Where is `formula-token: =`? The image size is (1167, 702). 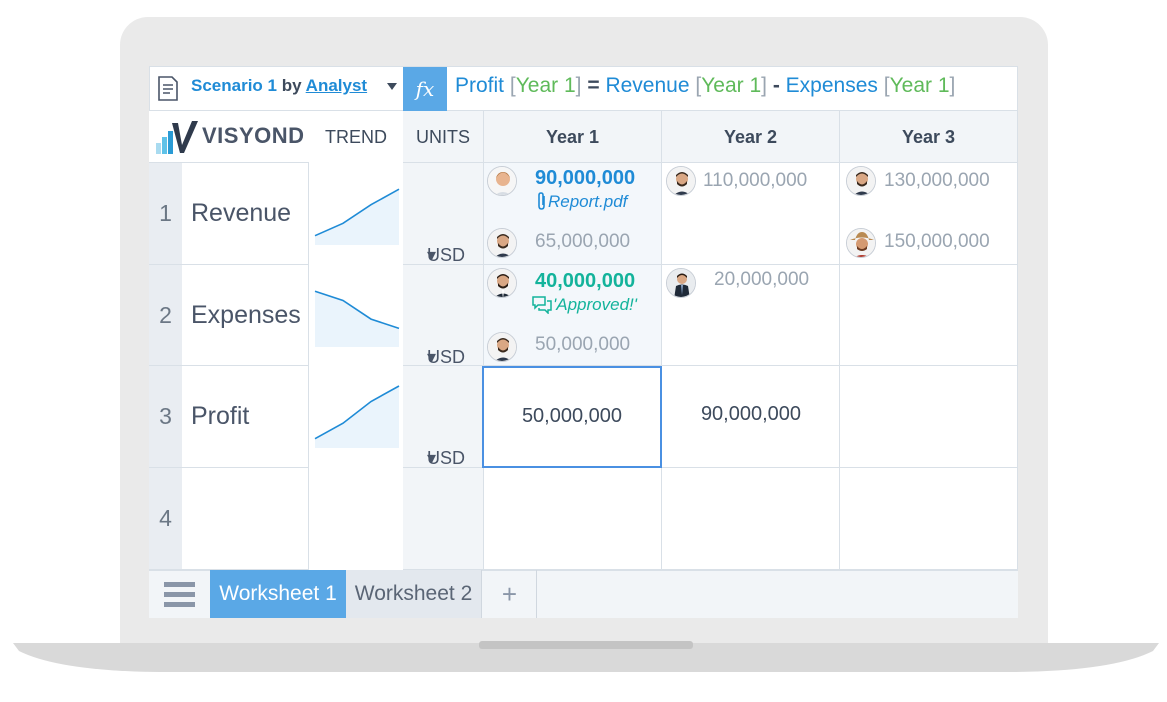 formula-token: = is located at coordinates (593, 85).